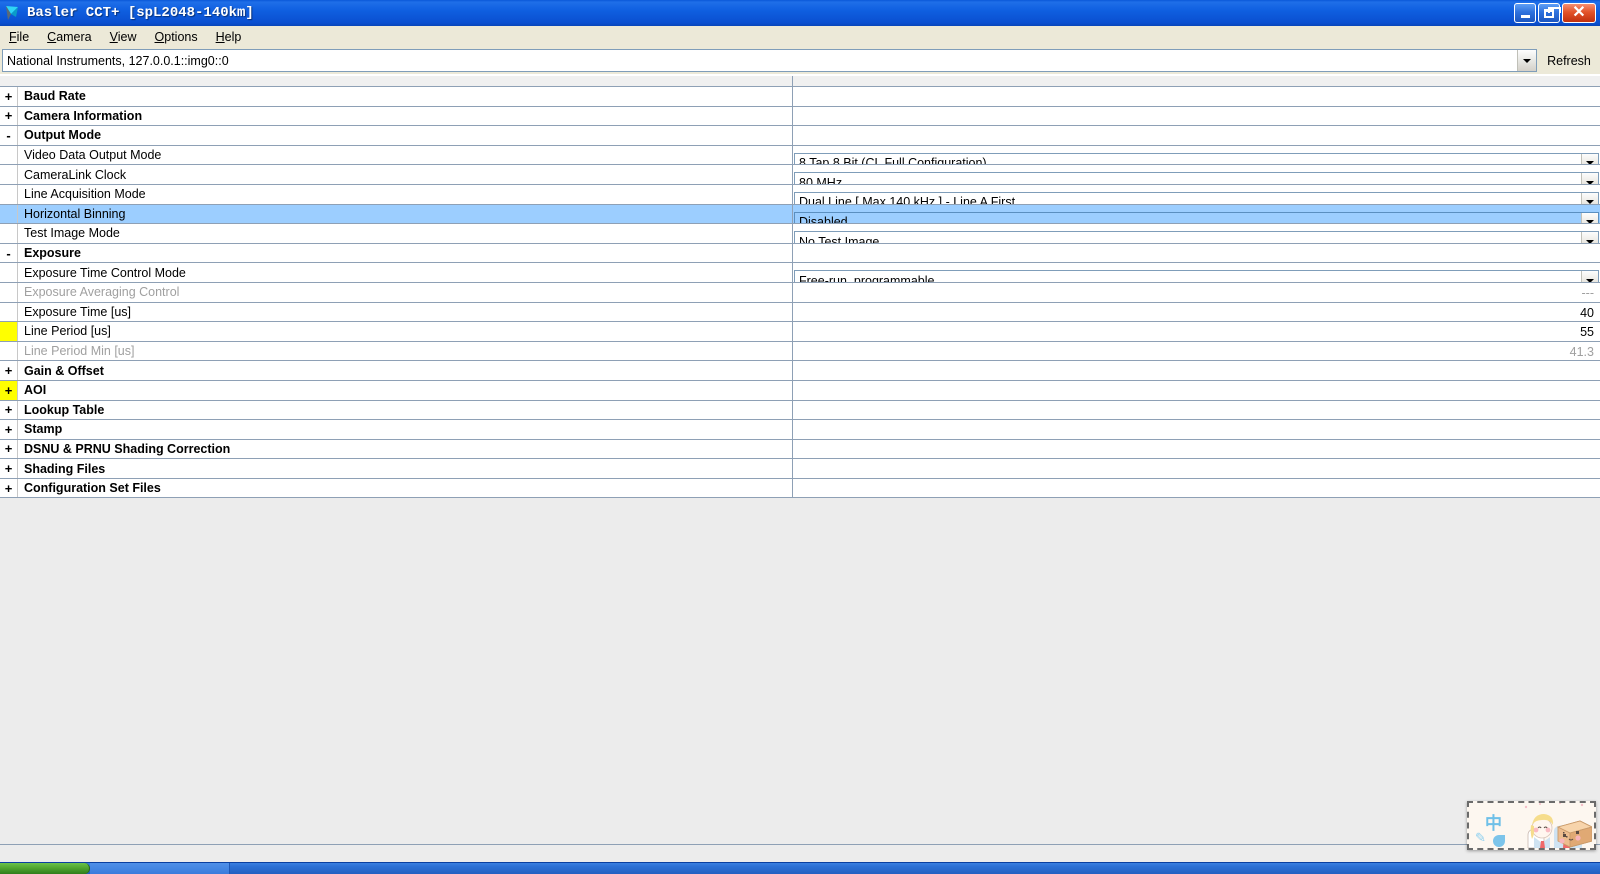 This screenshot has height=874, width=1600. Describe the element at coordinates (396, 116) in the screenshot. I see `grid-row-name-cell: + Camera Information` at that location.